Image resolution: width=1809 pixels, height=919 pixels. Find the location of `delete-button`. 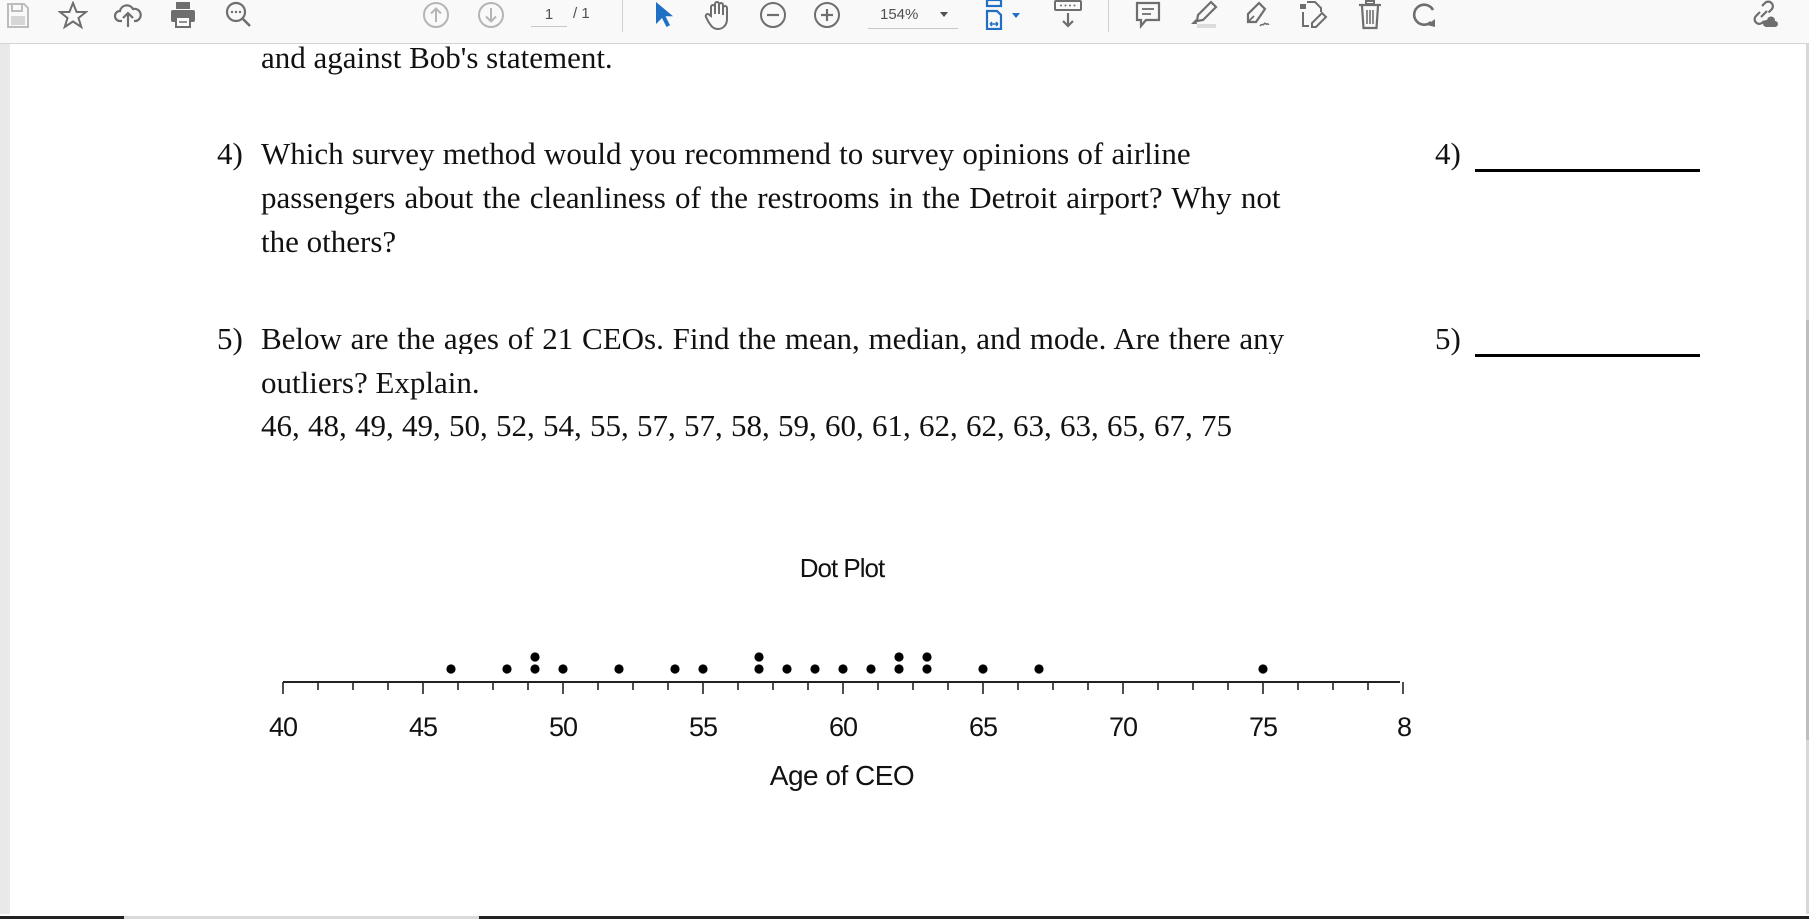

delete-button is located at coordinates (1370, 15).